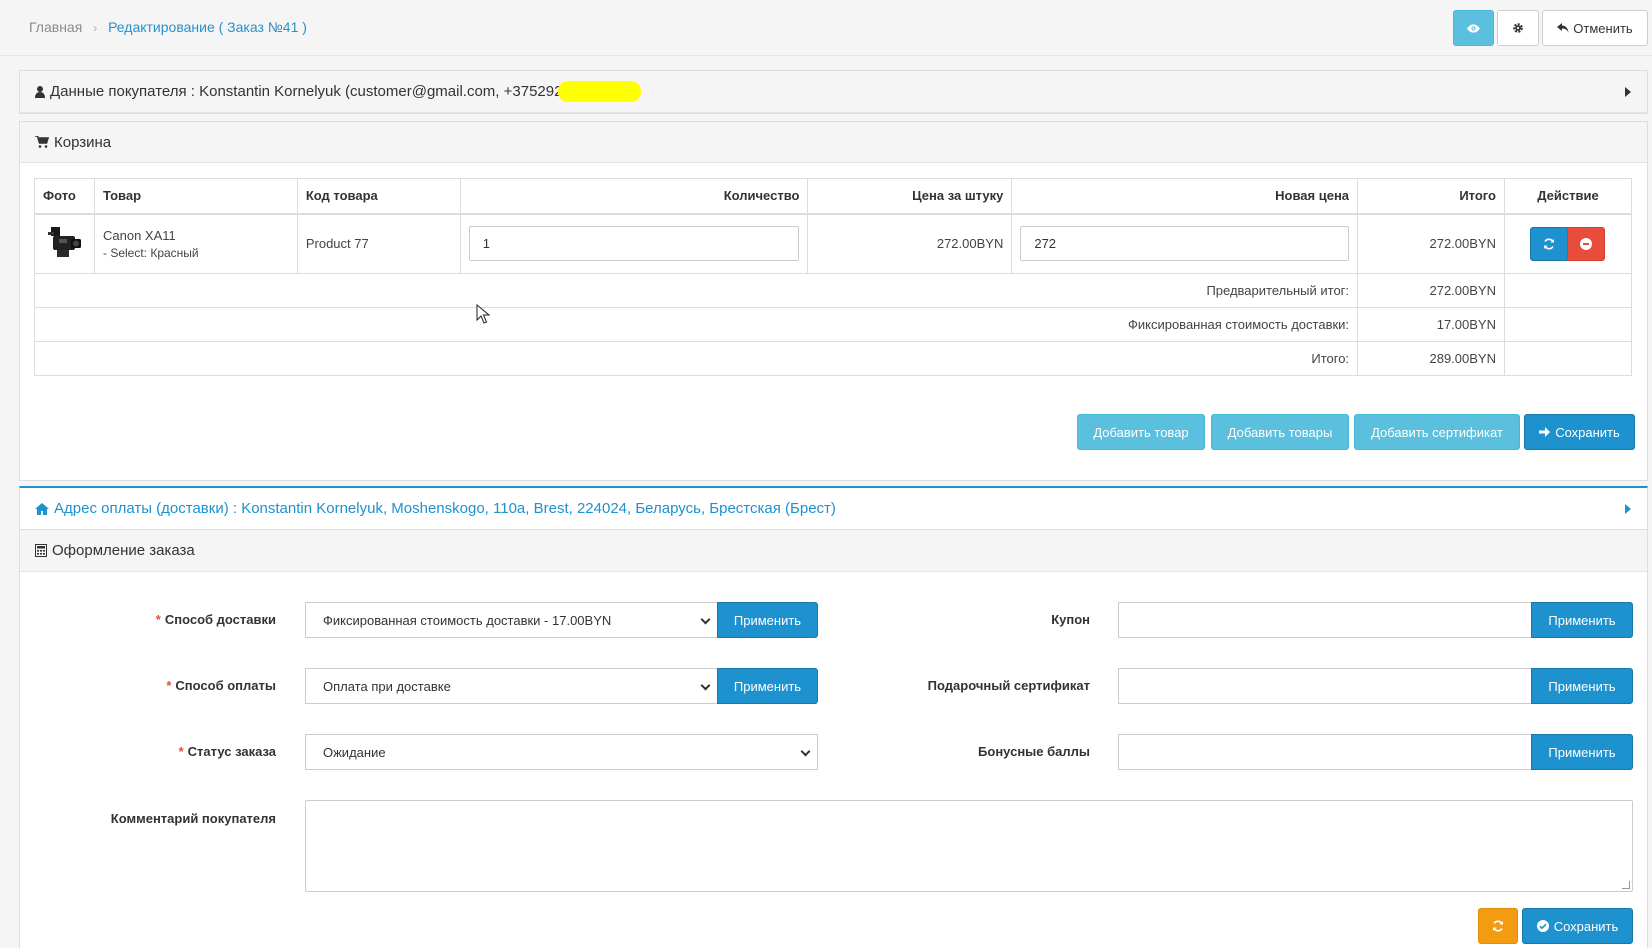  Describe the element at coordinates (1582, 686) in the screenshot. I see `apply-voucher-button: Применить` at that location.